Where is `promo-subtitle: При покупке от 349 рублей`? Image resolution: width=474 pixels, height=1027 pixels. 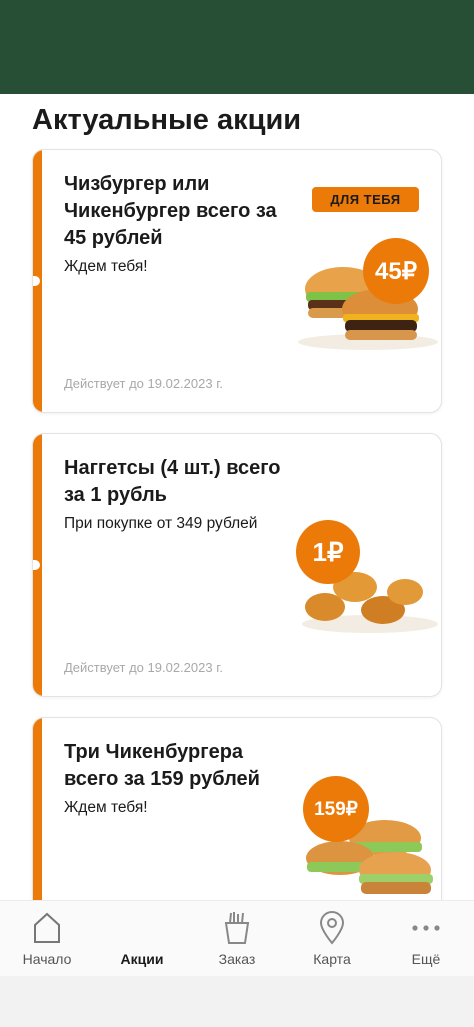
promo-subtitle: При покупке от 349 рублей is located at coordinates (161, 523).